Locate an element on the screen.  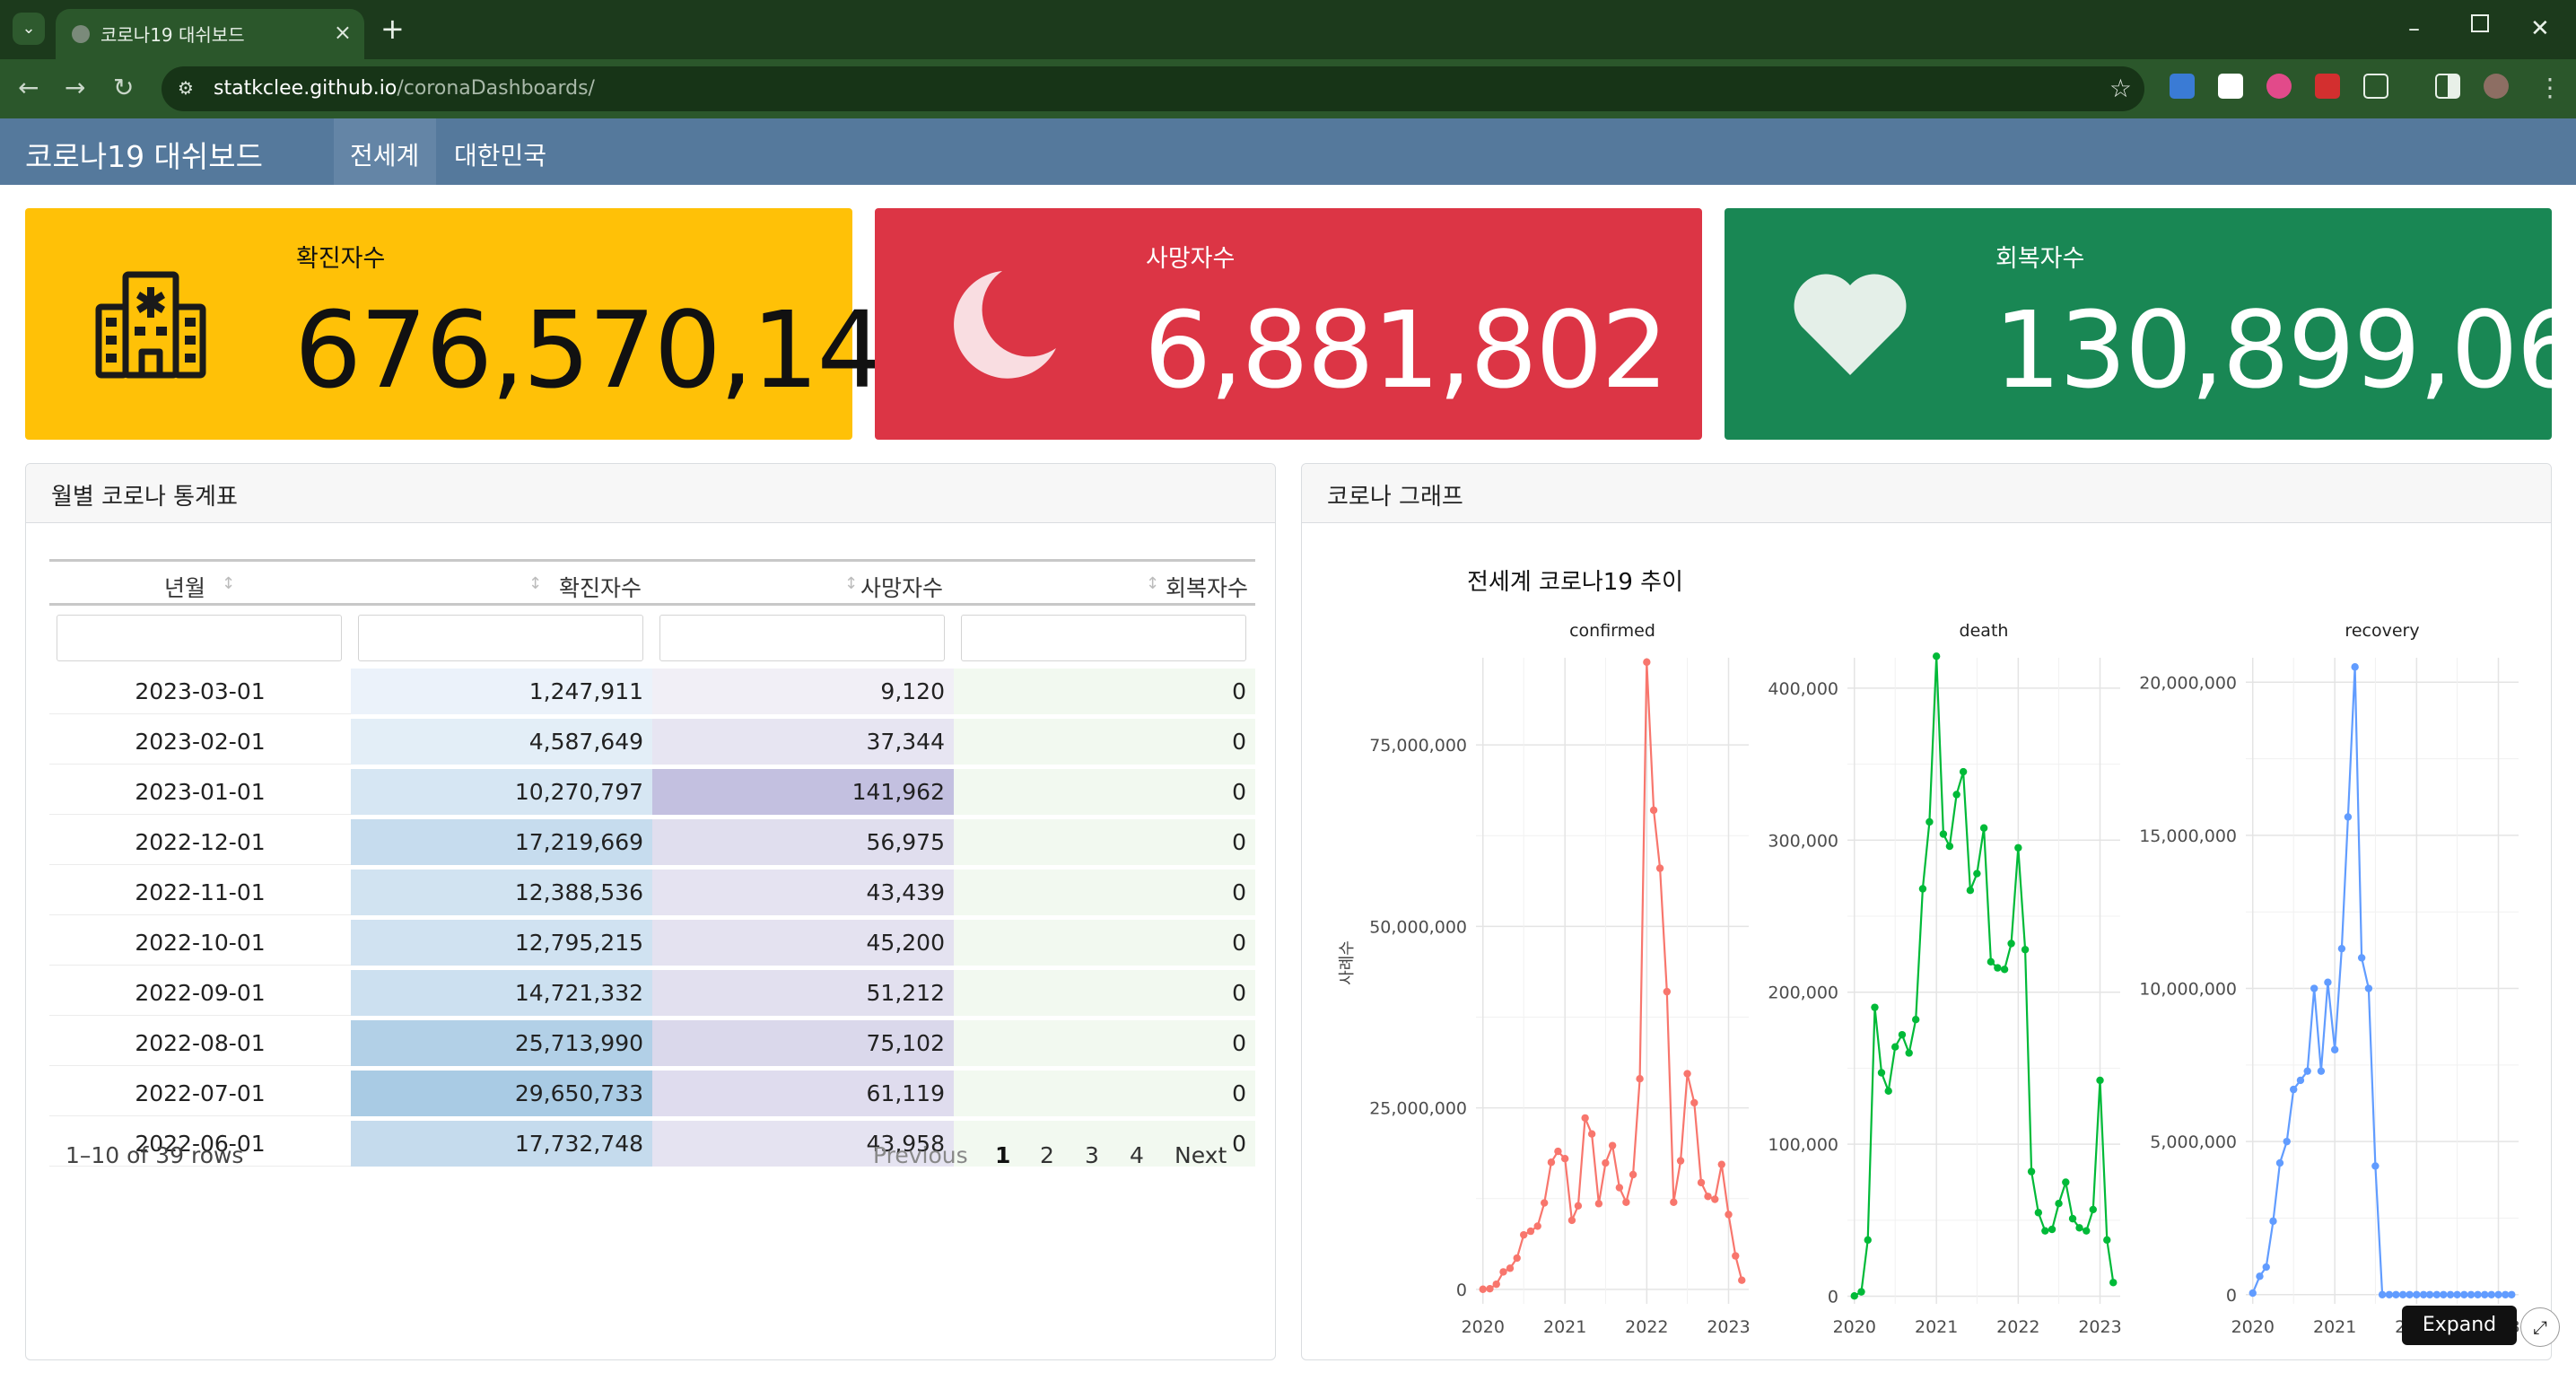
expand-icon: ⤢ is located at coordinates (2540, 1327).